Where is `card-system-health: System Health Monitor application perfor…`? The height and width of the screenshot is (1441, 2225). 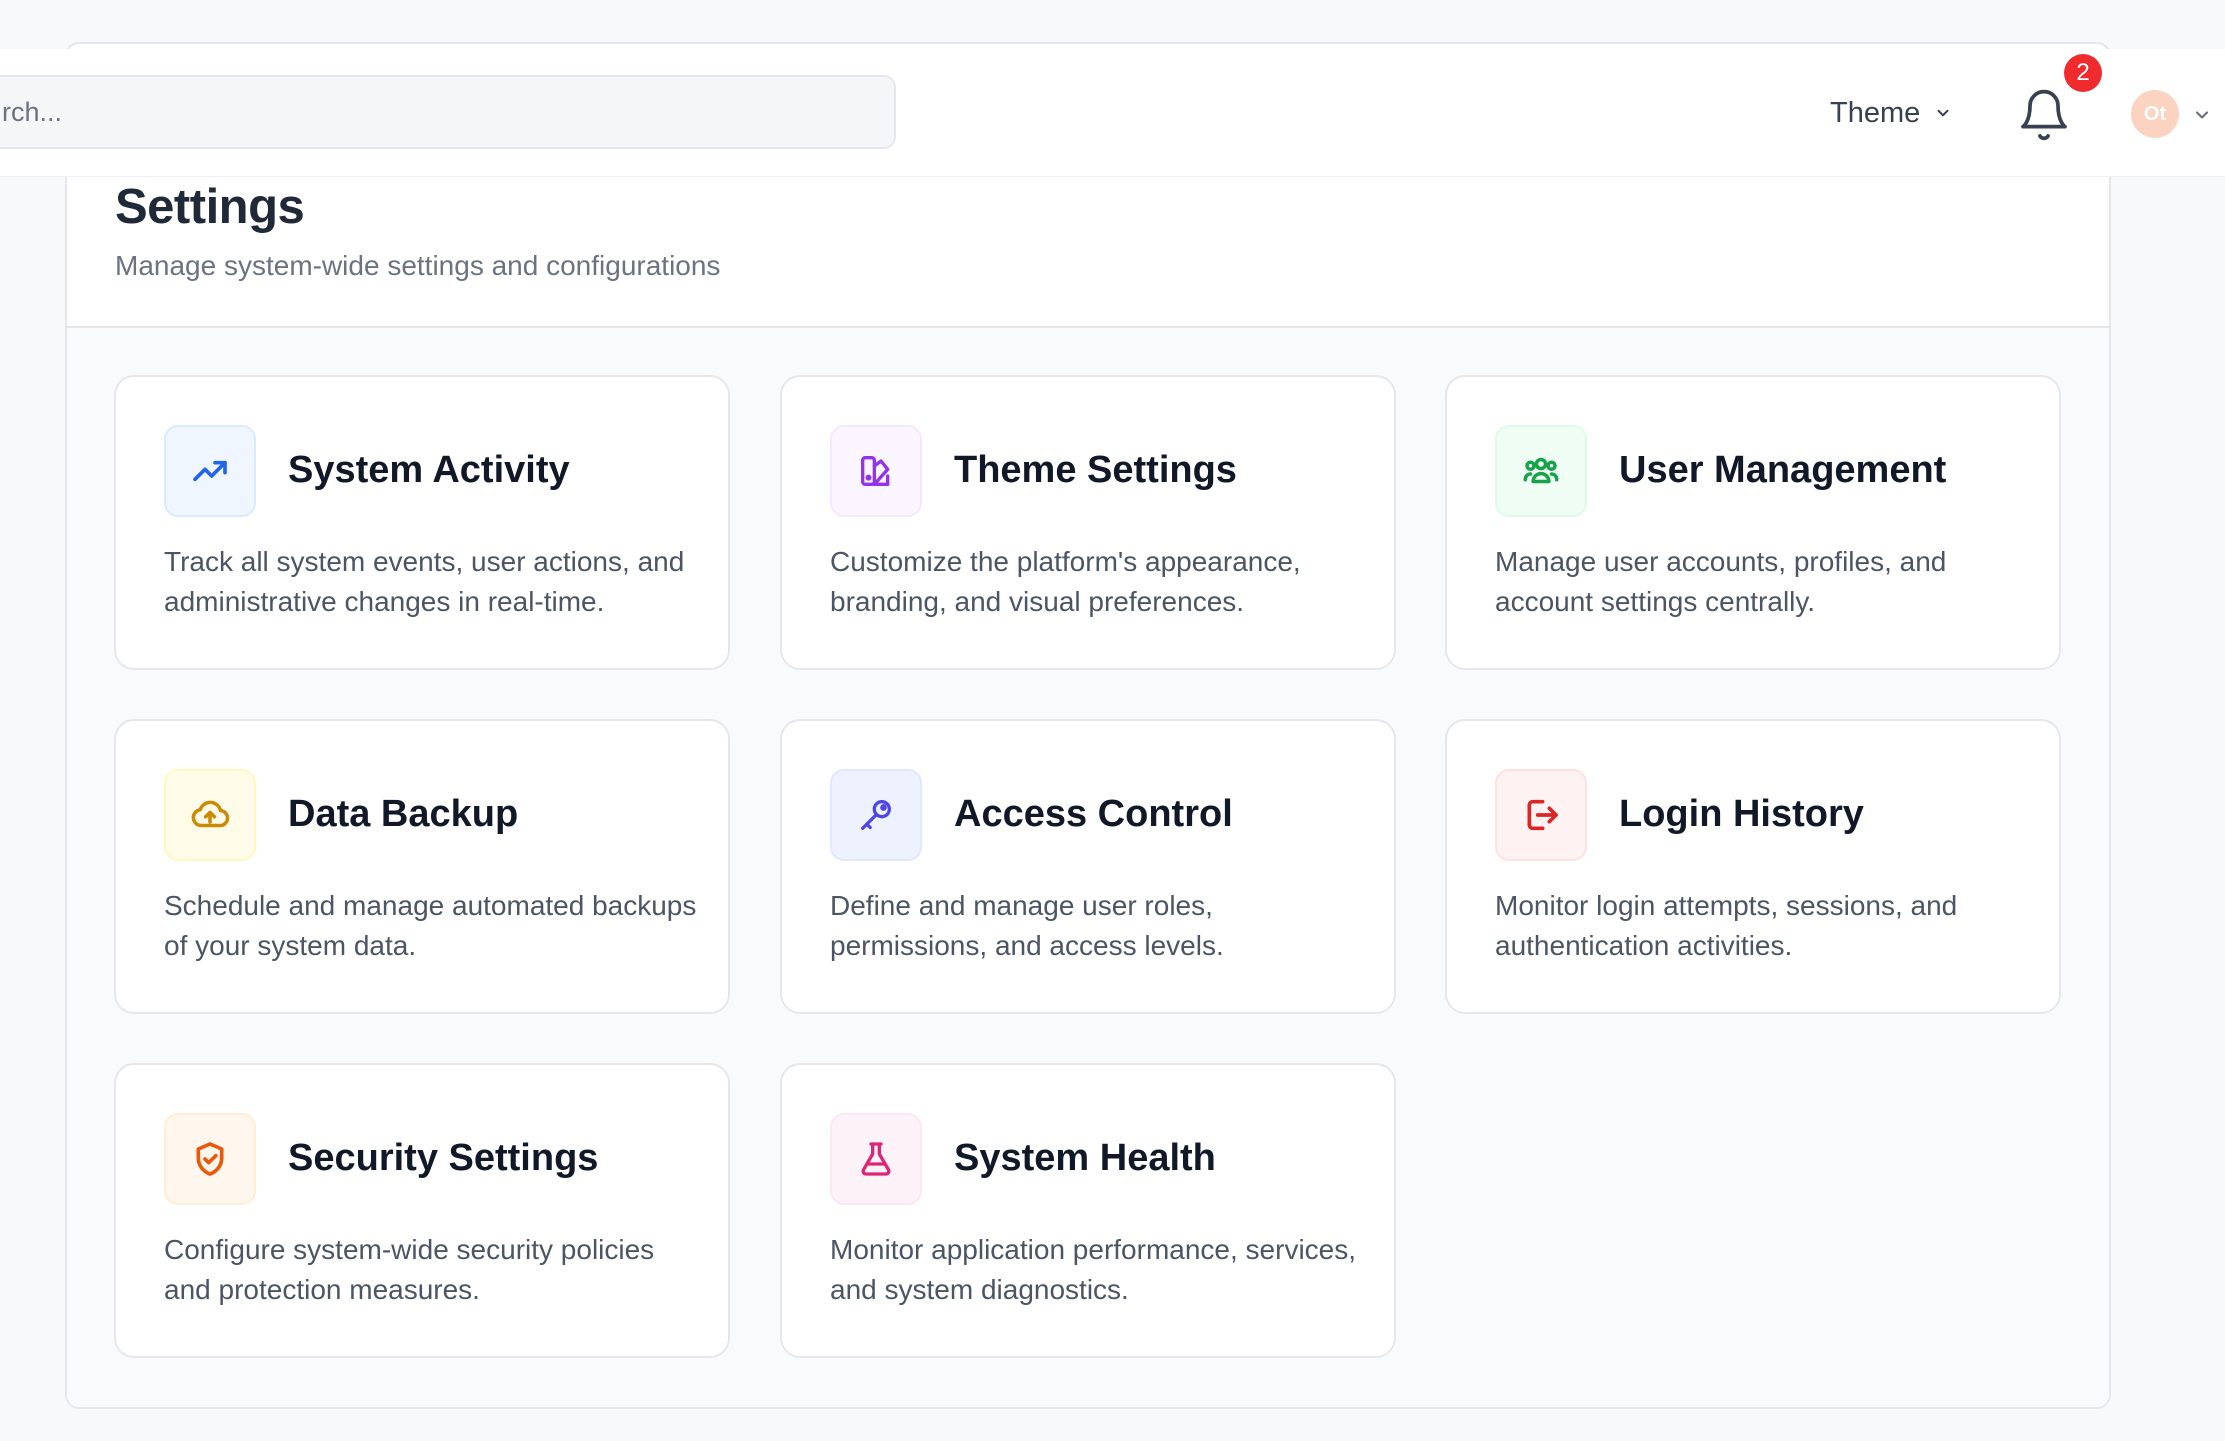
card-system-health: System Health Monitor application perfor… is located at coordinates (1088, 1210).